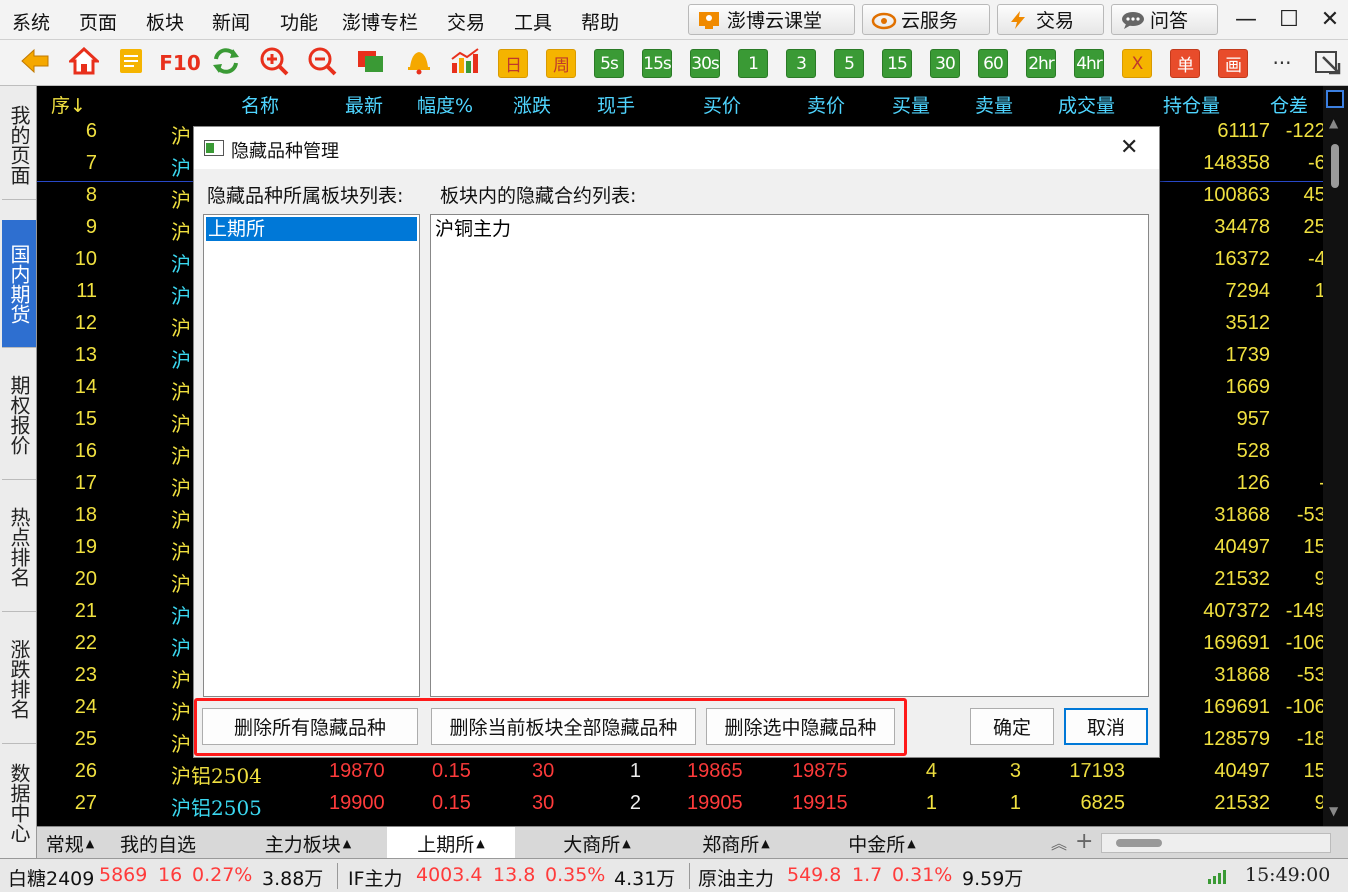 The image size is (1348, 892). What do you see at coordinates (98, 21) in the screenshot?
I see `menu-page: 页面` at bounding box center [98, 21].